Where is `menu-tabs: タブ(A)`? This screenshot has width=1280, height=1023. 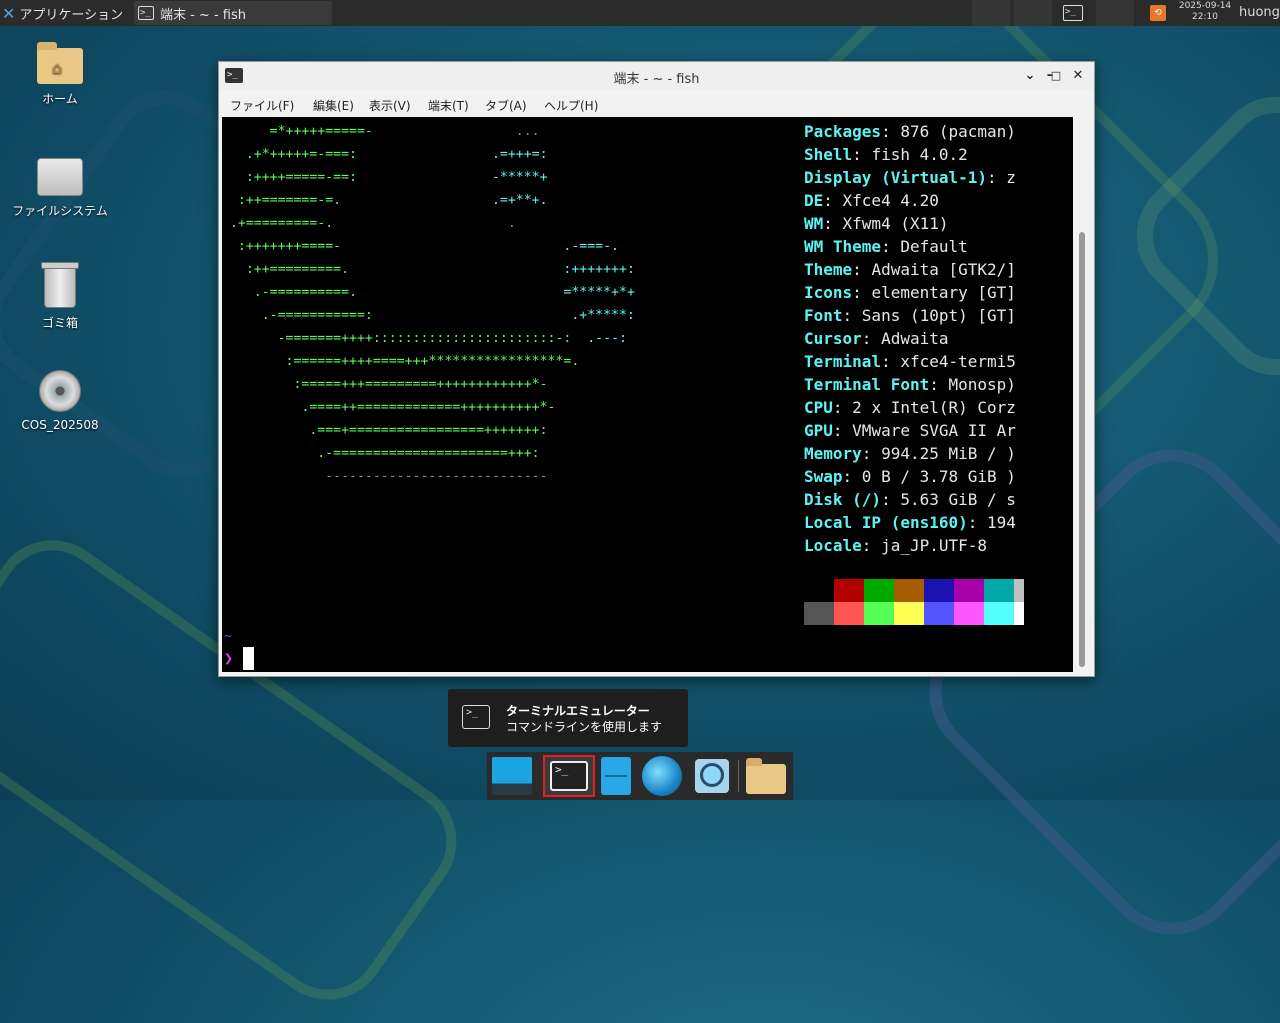 menu-tabs: タブ(A) is located at coordinates (506, 105).